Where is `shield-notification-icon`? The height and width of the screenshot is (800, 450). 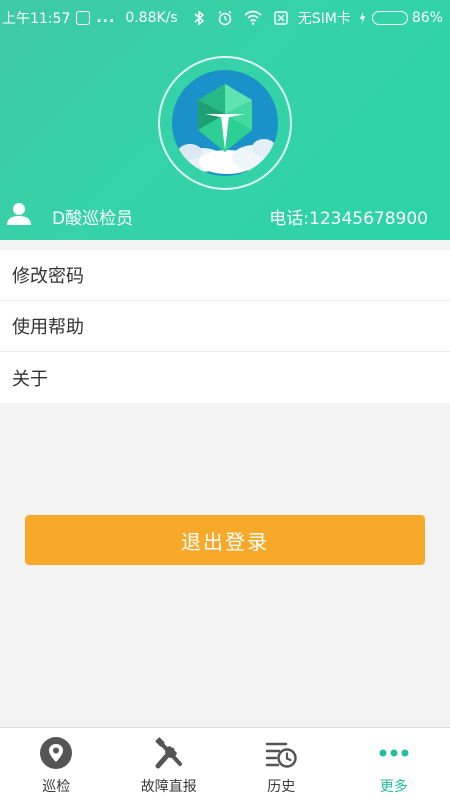
shield-notification-icon is located at coordinates (83, 18).